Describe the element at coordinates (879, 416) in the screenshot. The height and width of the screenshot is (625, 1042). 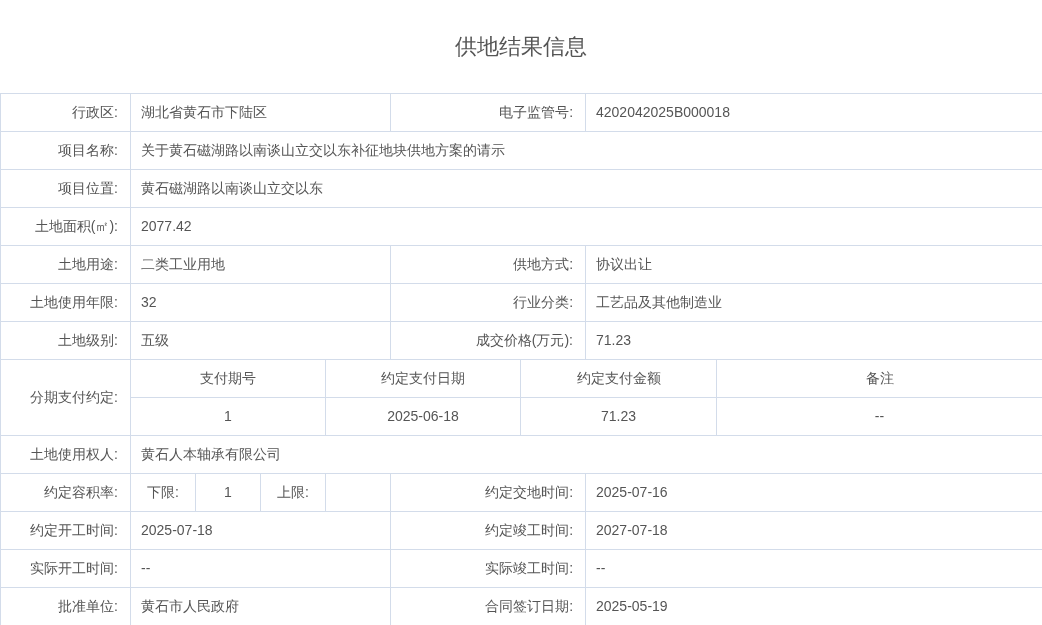
I see `table-cell: --` at that location.